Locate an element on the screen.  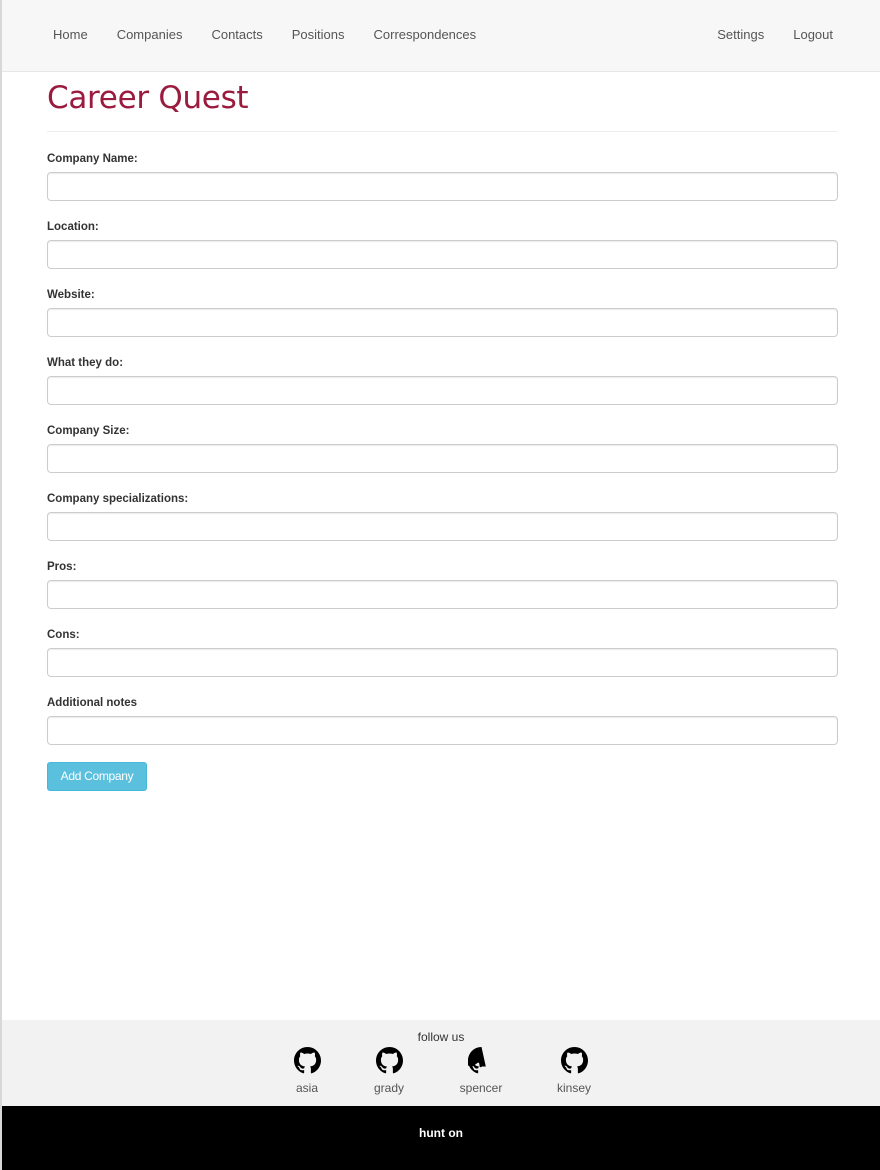
form-group-additional-notes: Additional notes is located at coordinates (442, 730).